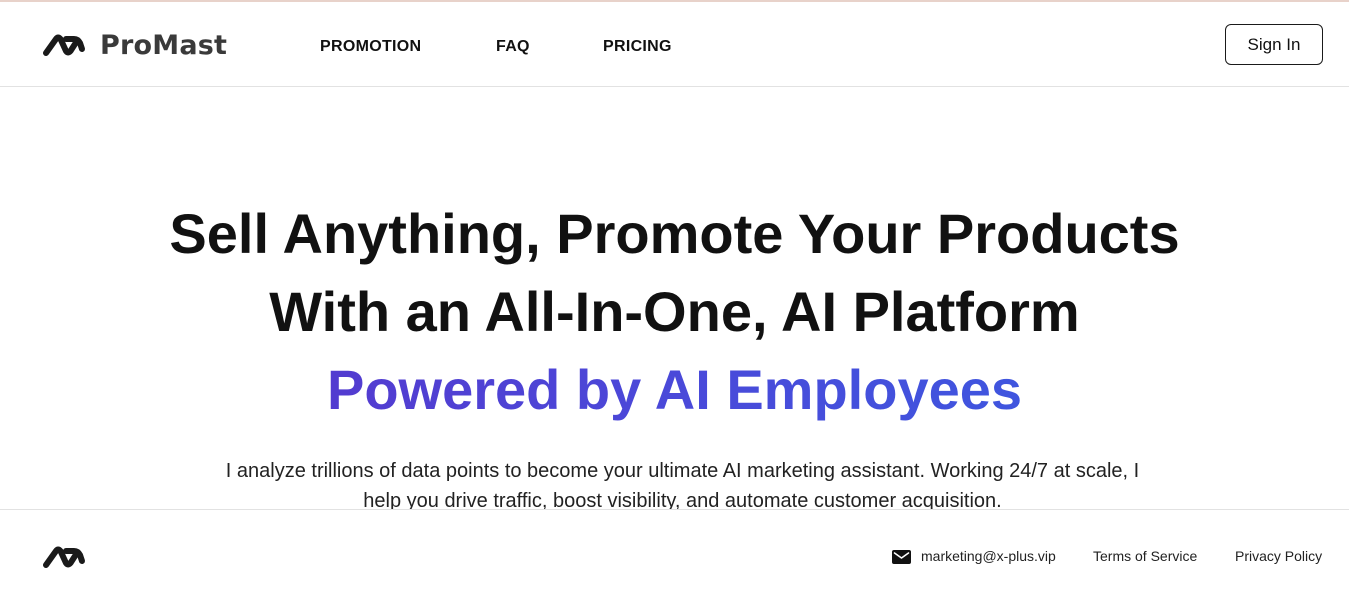 This screenshot has width=1349, height=597. What do you see at coordinates (674, 44) in the screenshot?
I see `site-header: ProMast PROMOTION FAQ PRICING Sign In` at bounding box center [674, 44].